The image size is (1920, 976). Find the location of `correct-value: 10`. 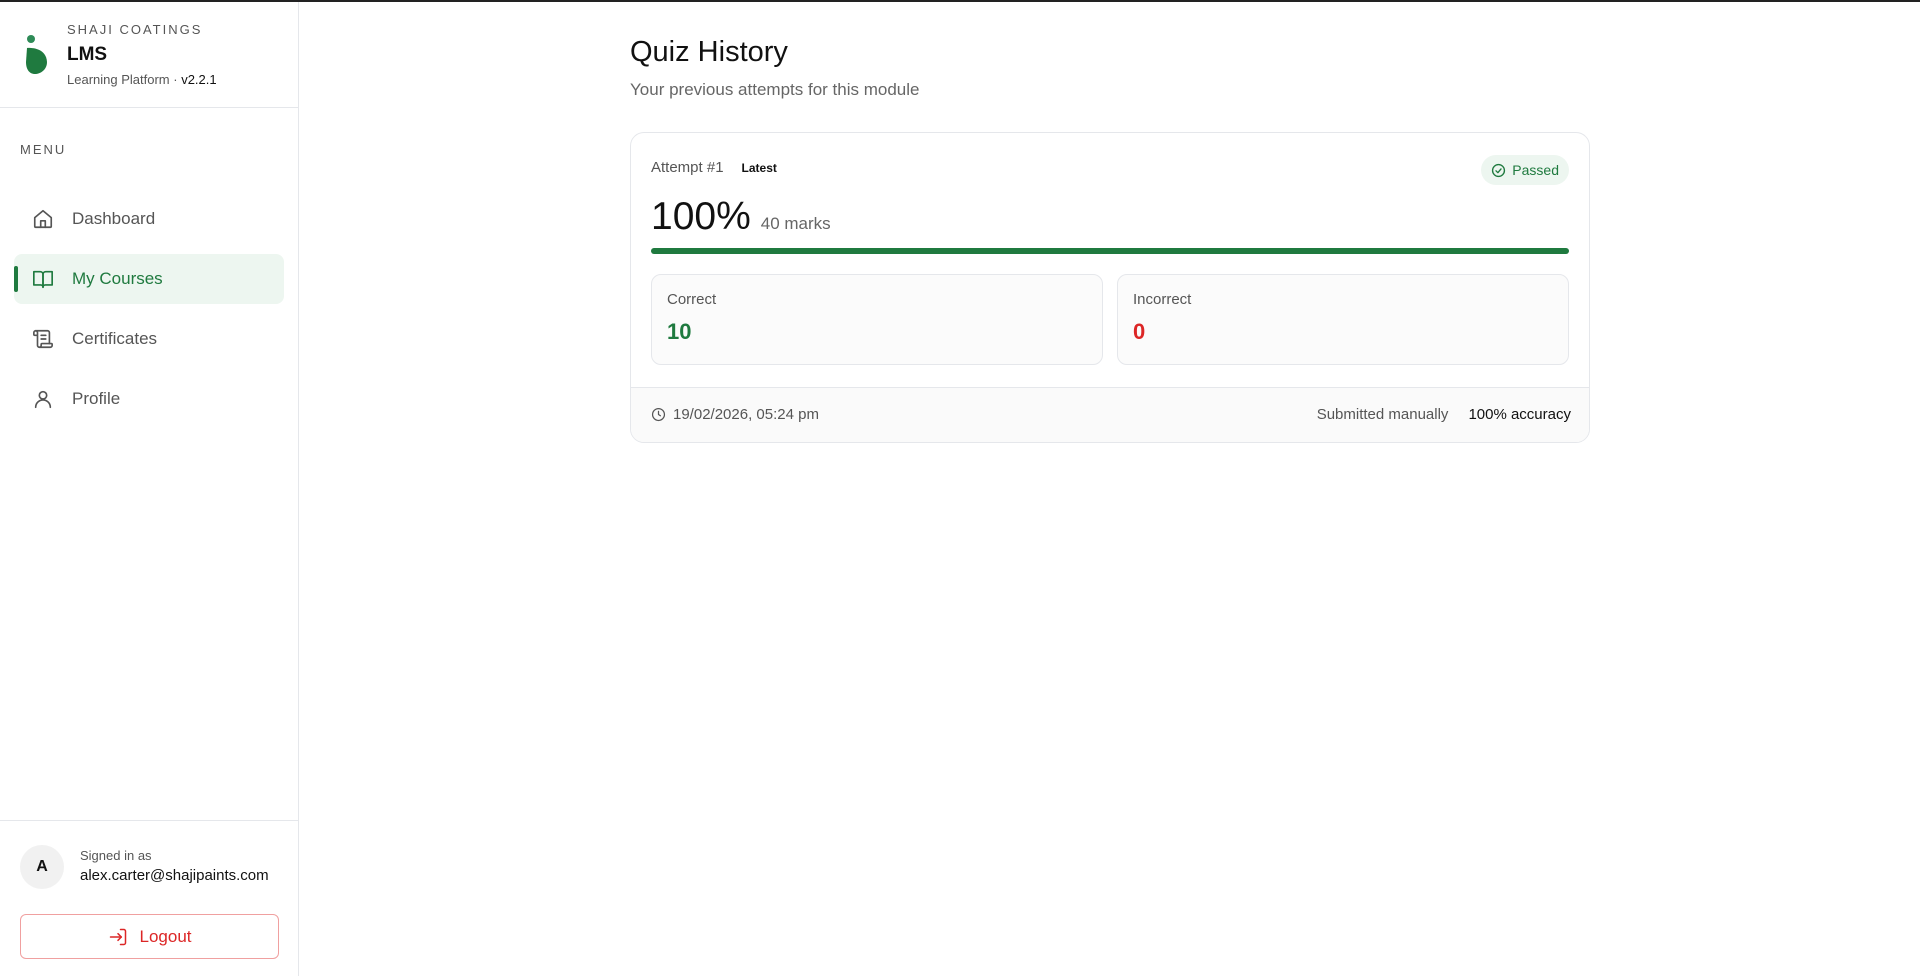

correct-value: 10 is located at coordinates (679, 331).